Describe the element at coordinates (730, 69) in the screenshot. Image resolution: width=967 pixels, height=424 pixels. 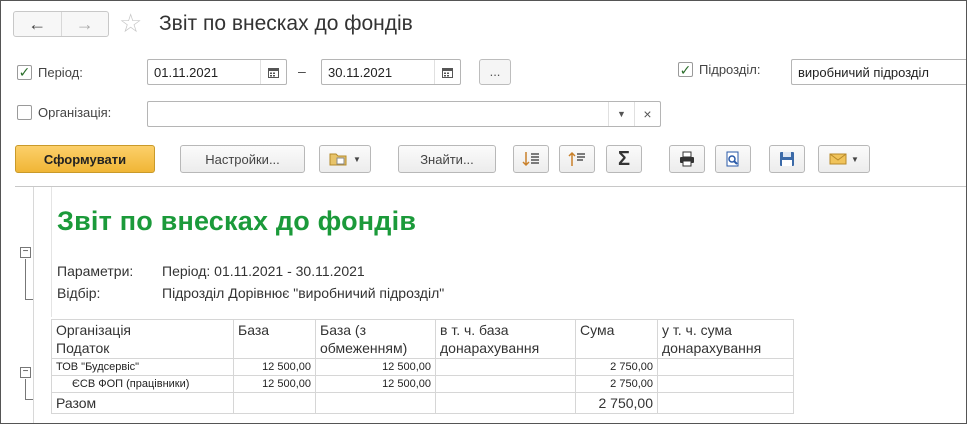
I see `subdivision-label: Підрозділ:` at that location.